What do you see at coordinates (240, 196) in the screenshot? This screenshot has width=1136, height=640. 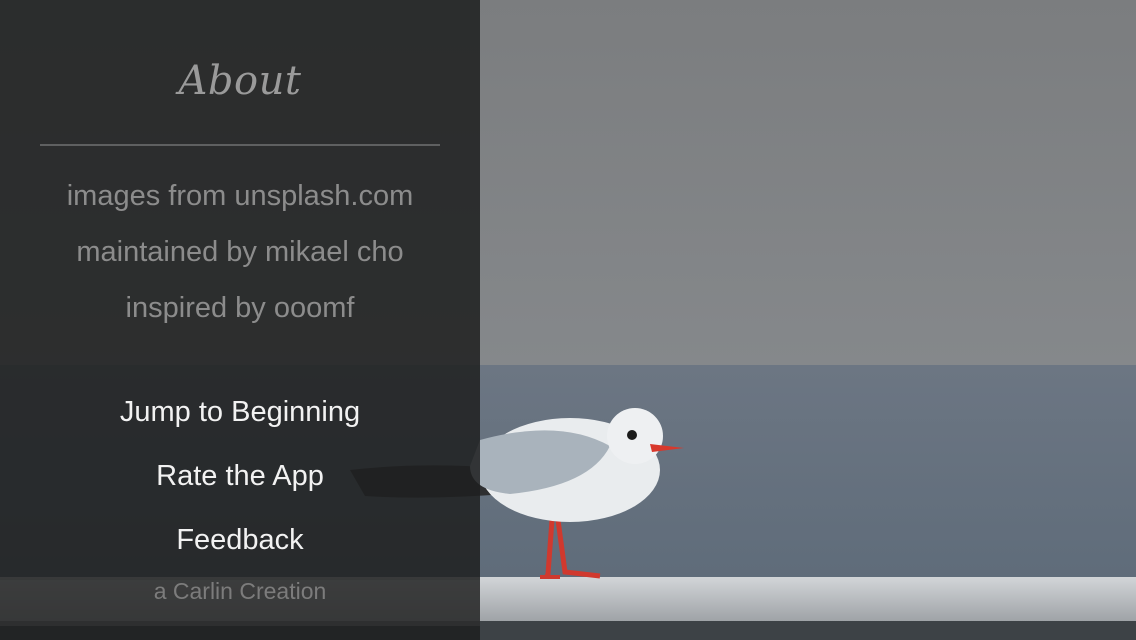 I see `credit-images: images from unsplash.com` at bounding box center [240, 196].